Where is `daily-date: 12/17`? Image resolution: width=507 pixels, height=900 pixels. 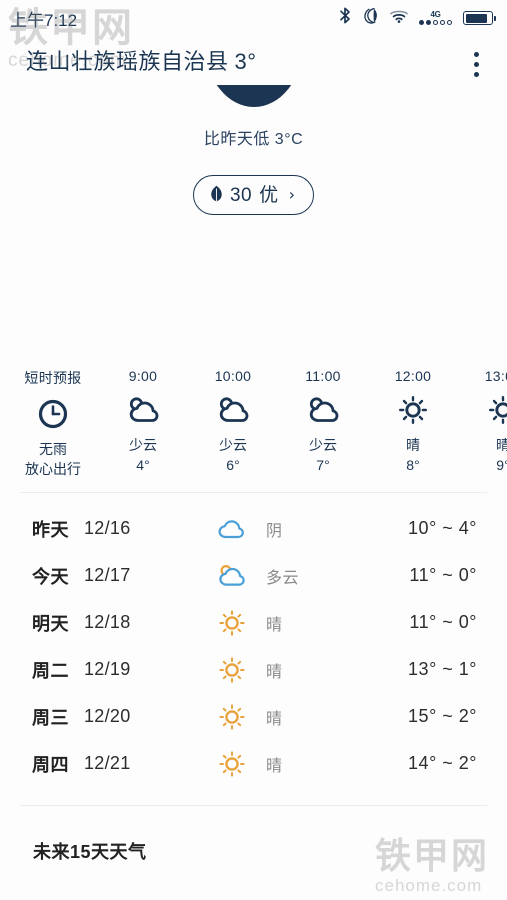
daily-date: 12/17 is located at coordinates (107, 575).